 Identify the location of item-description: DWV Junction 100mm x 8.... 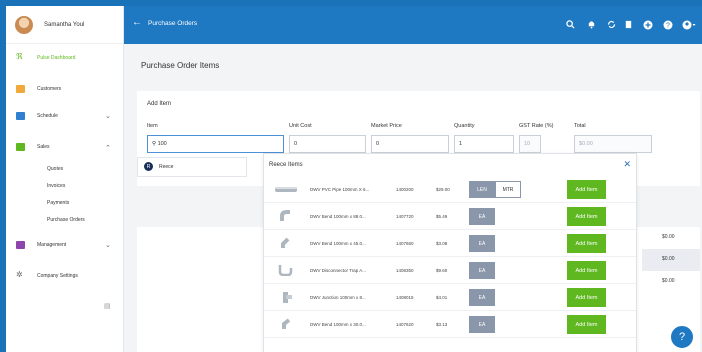
(338, 297).